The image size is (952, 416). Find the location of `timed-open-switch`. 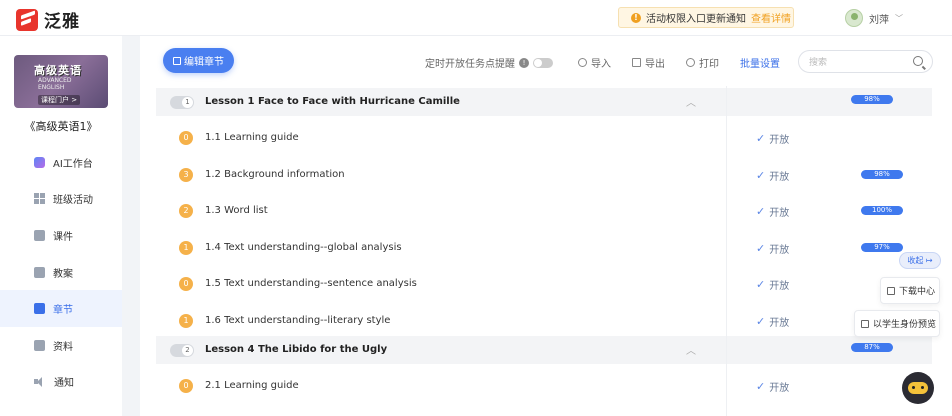

timed-open-switch is located at coordinates (543, 62).